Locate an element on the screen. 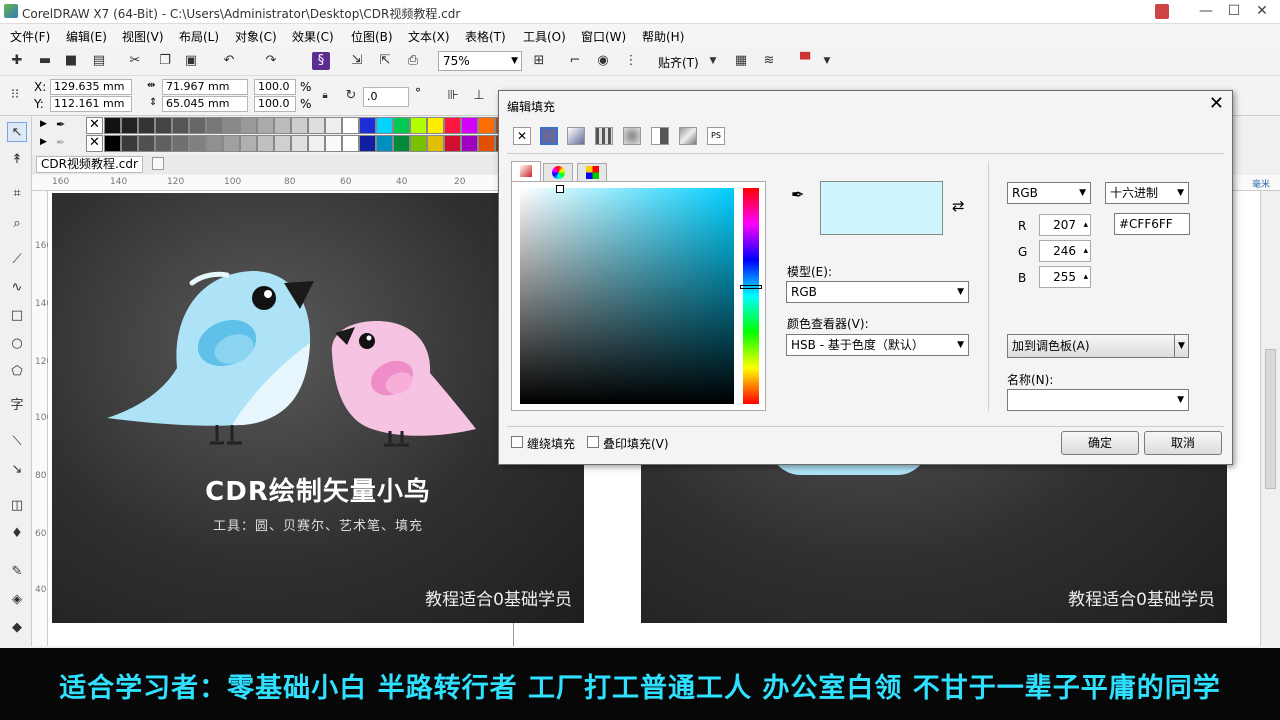 This screenshot has width=1280, height=720. menu-layout: 布局(L) is located at coordinates (199, 36).